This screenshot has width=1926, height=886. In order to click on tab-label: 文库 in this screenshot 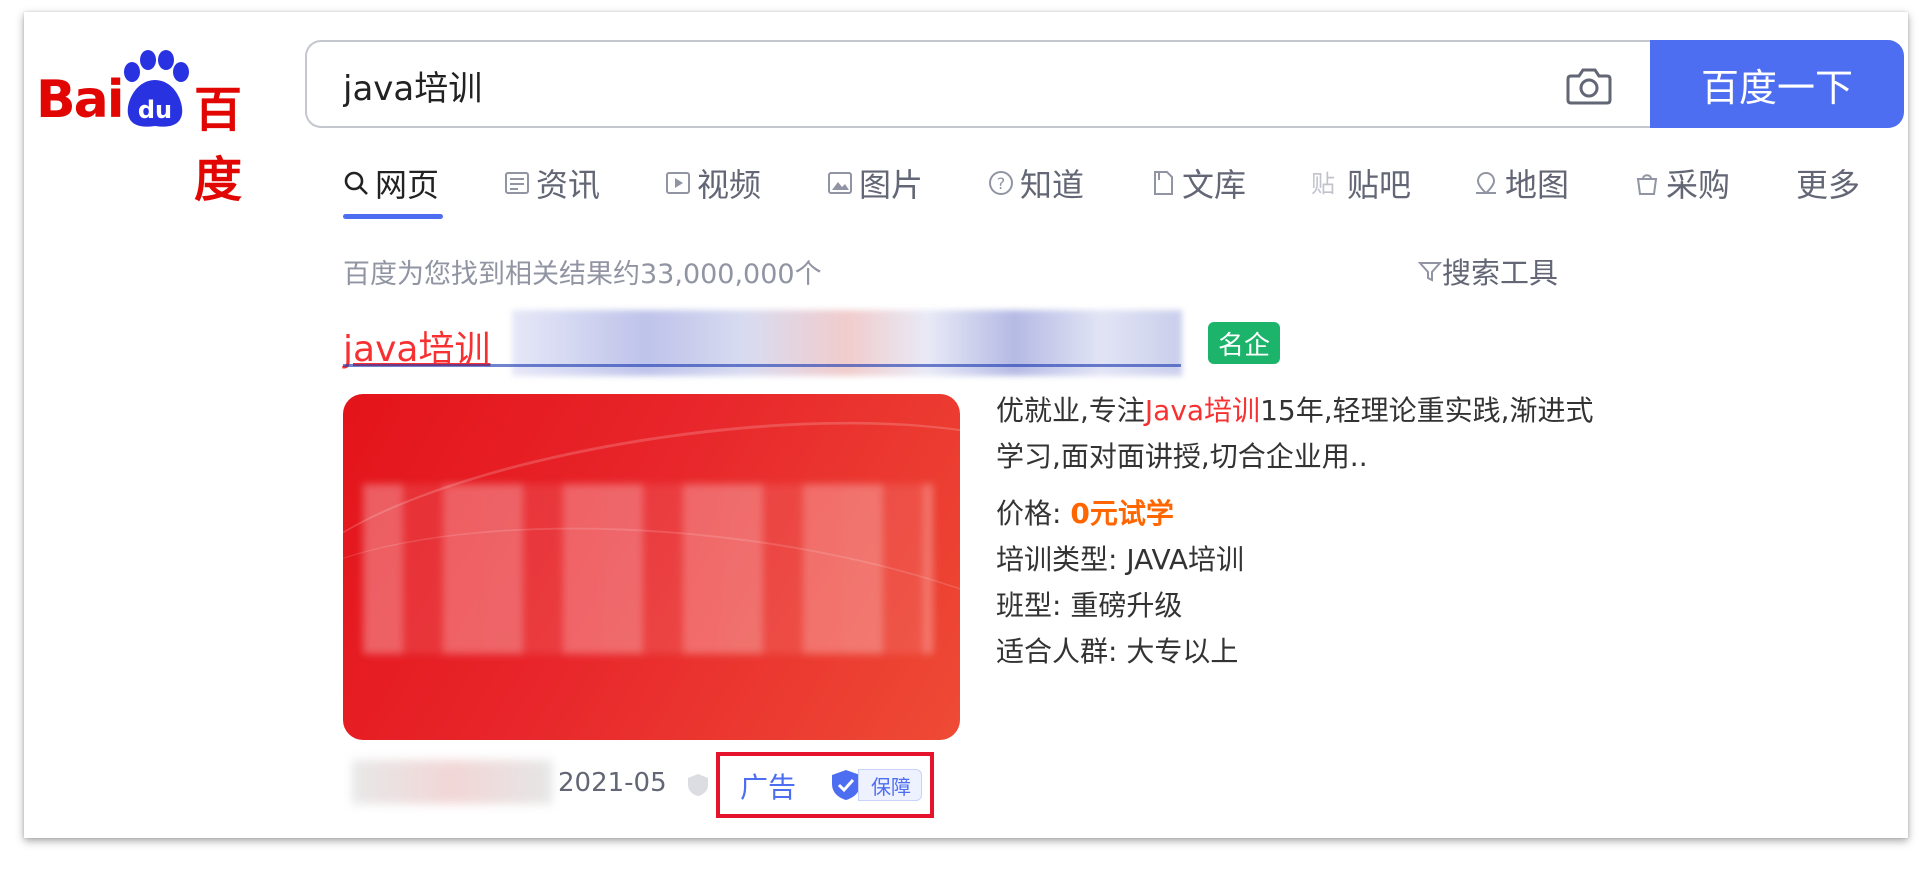, I will do `click(1214, 185)`.